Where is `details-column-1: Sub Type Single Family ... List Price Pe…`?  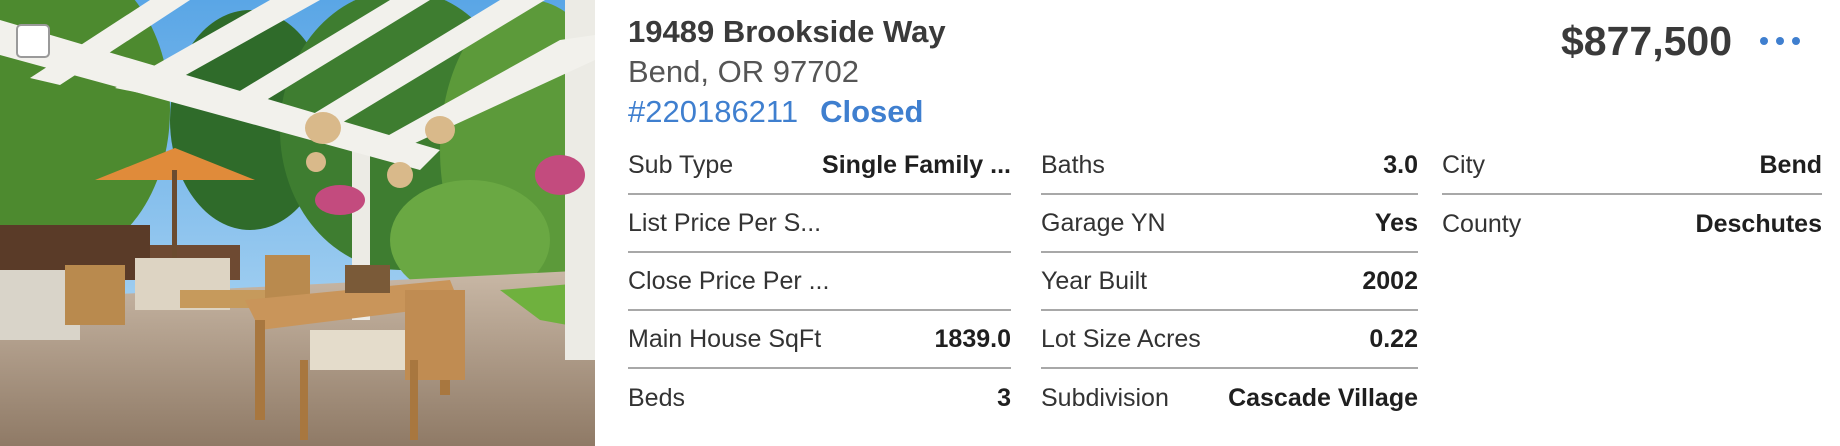 details-column-1: Sub Type Single Family ... List Price Pe… is located at coordinates (819, 282).